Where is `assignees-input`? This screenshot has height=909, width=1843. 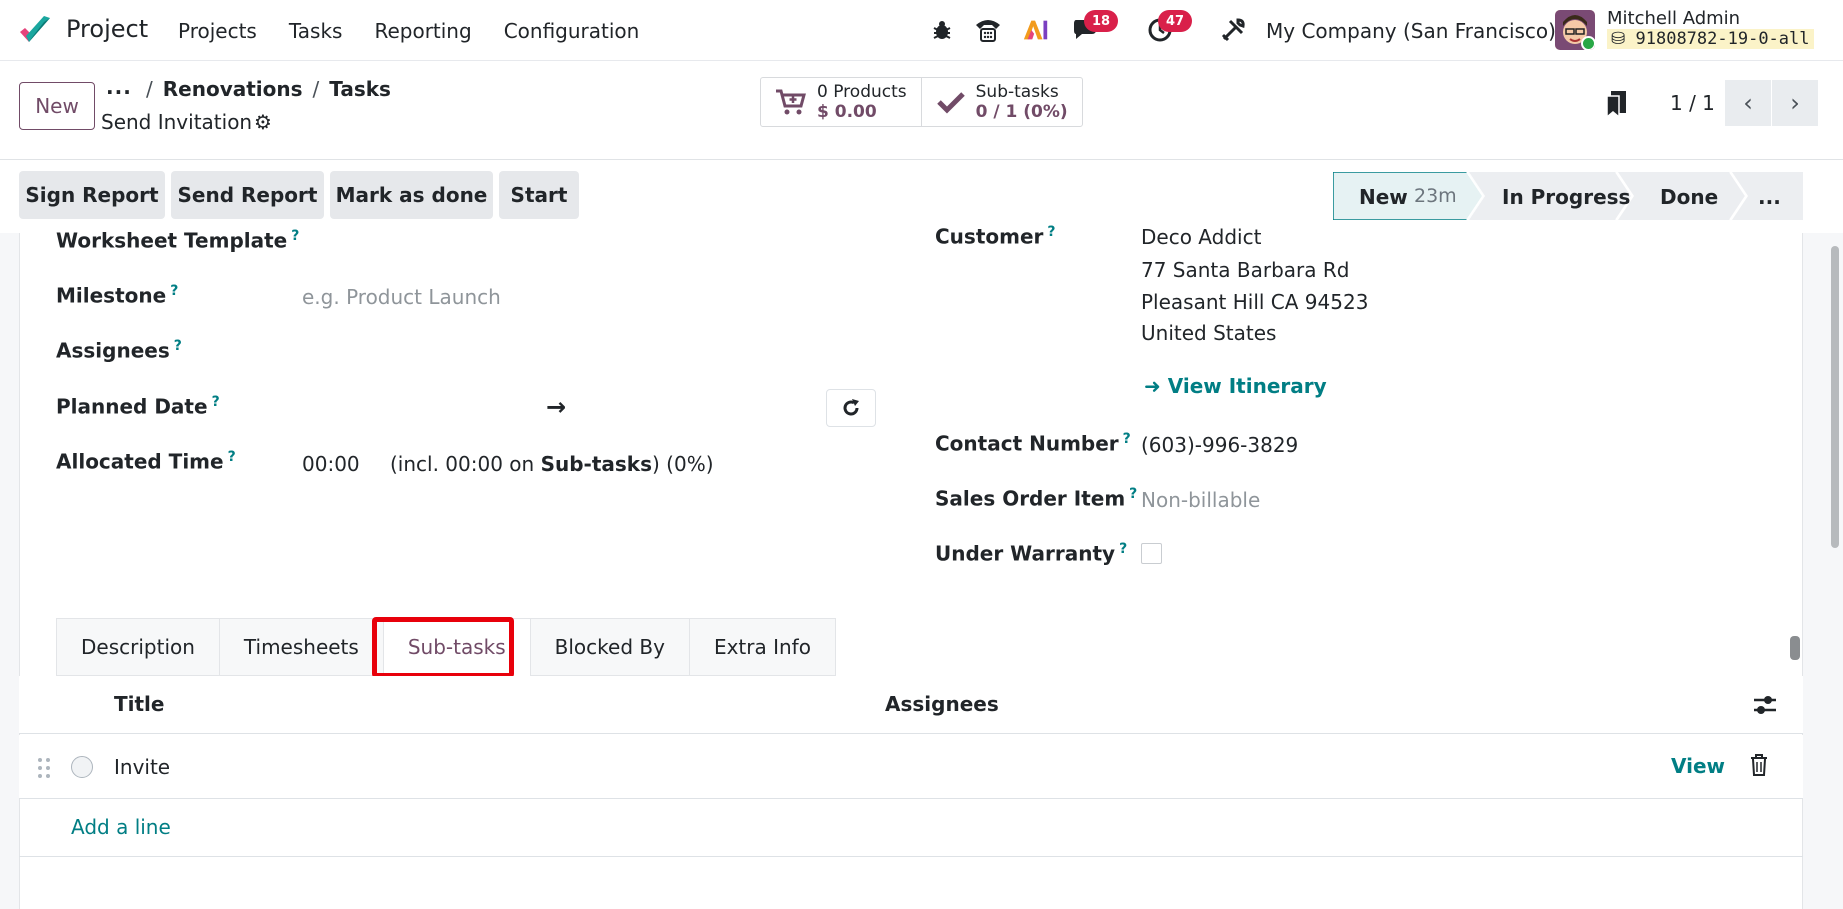
assignees-input is located at coordinates (587, 348).